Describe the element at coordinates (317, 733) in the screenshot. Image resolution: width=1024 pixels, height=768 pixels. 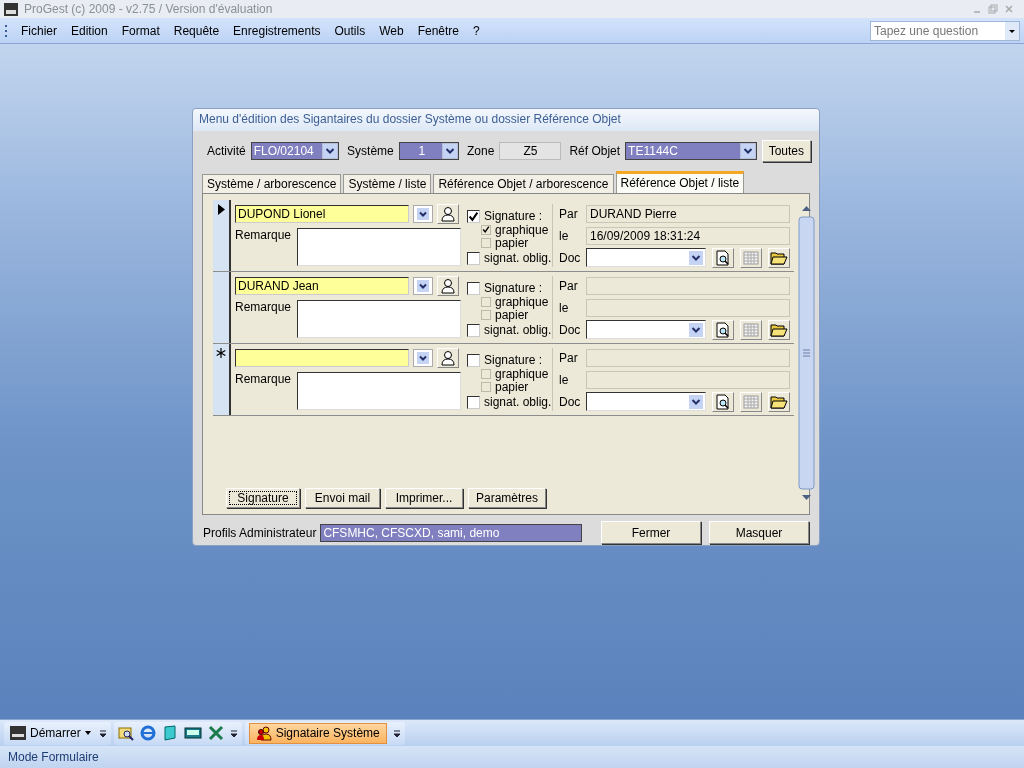
I see `task-button: Signataire Système` at that location.